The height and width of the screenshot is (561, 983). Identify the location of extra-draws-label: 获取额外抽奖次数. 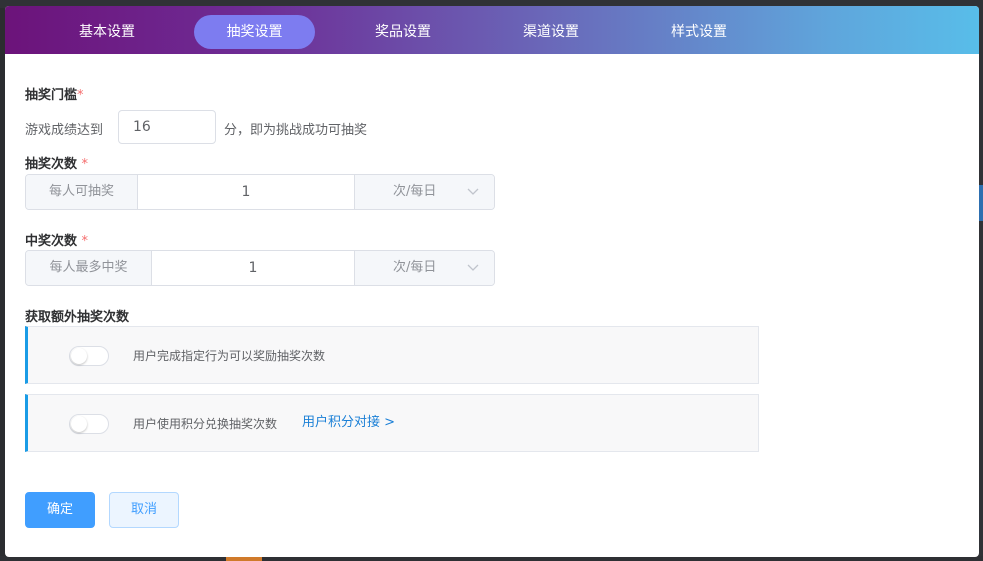
(77, 317).